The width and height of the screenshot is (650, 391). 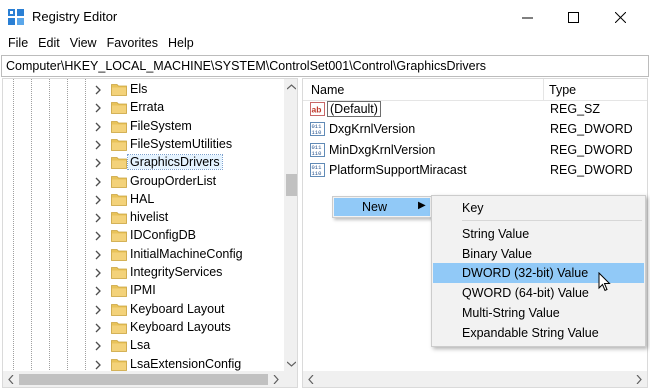 I want to click on submenu-item-label: QWORD (64-bit) Value, so click(x=525, y=293).